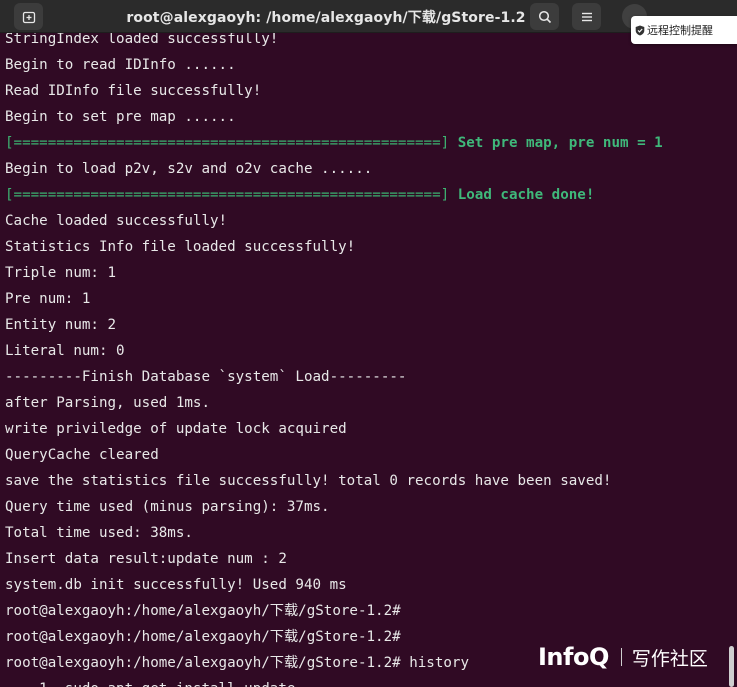 This screenshot has height=687, width=737. What do you see at coordinates (167, 507) in the screenshot?
I see `terminal-line: Query time used (minus parsing): 37ms.` at bounding box center [167, 507].